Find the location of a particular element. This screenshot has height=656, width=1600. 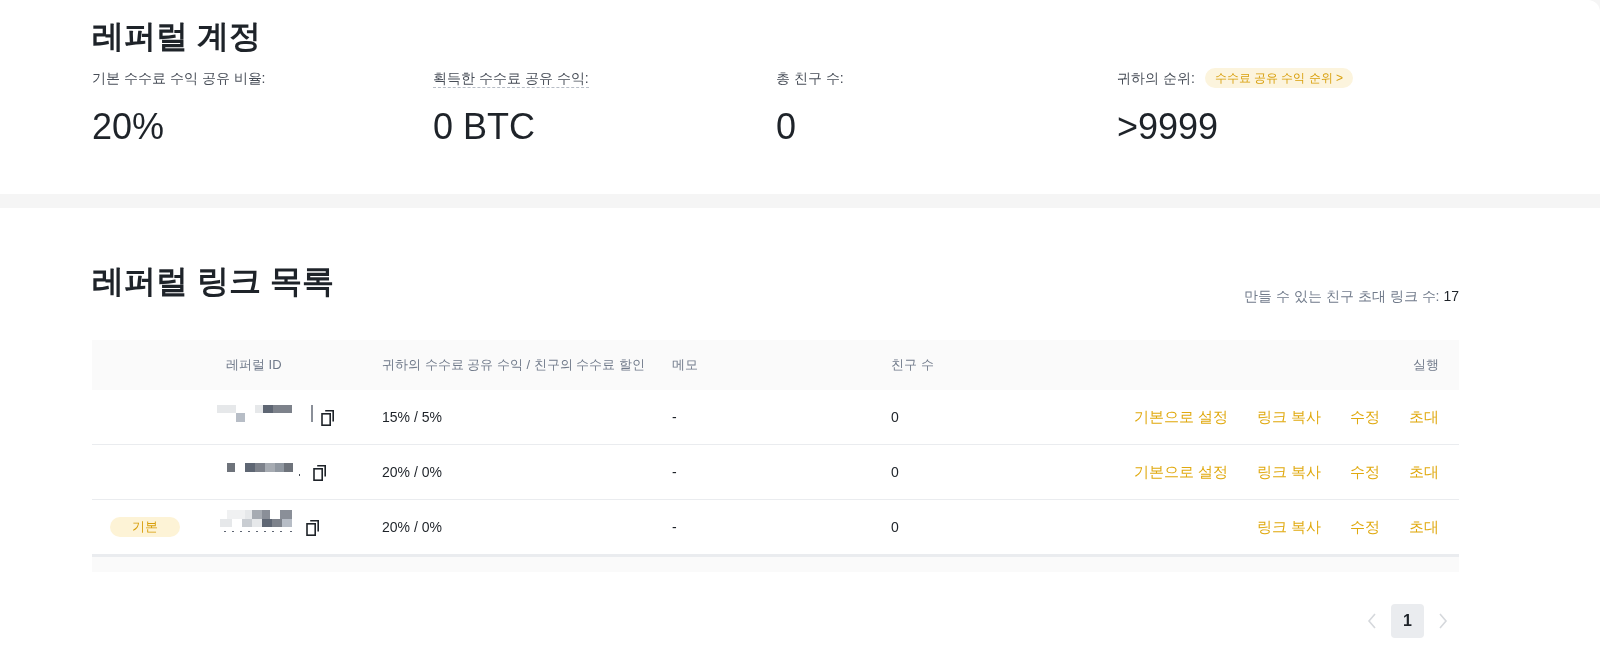

stat-value: 20% is located at coordinates (128, 127).